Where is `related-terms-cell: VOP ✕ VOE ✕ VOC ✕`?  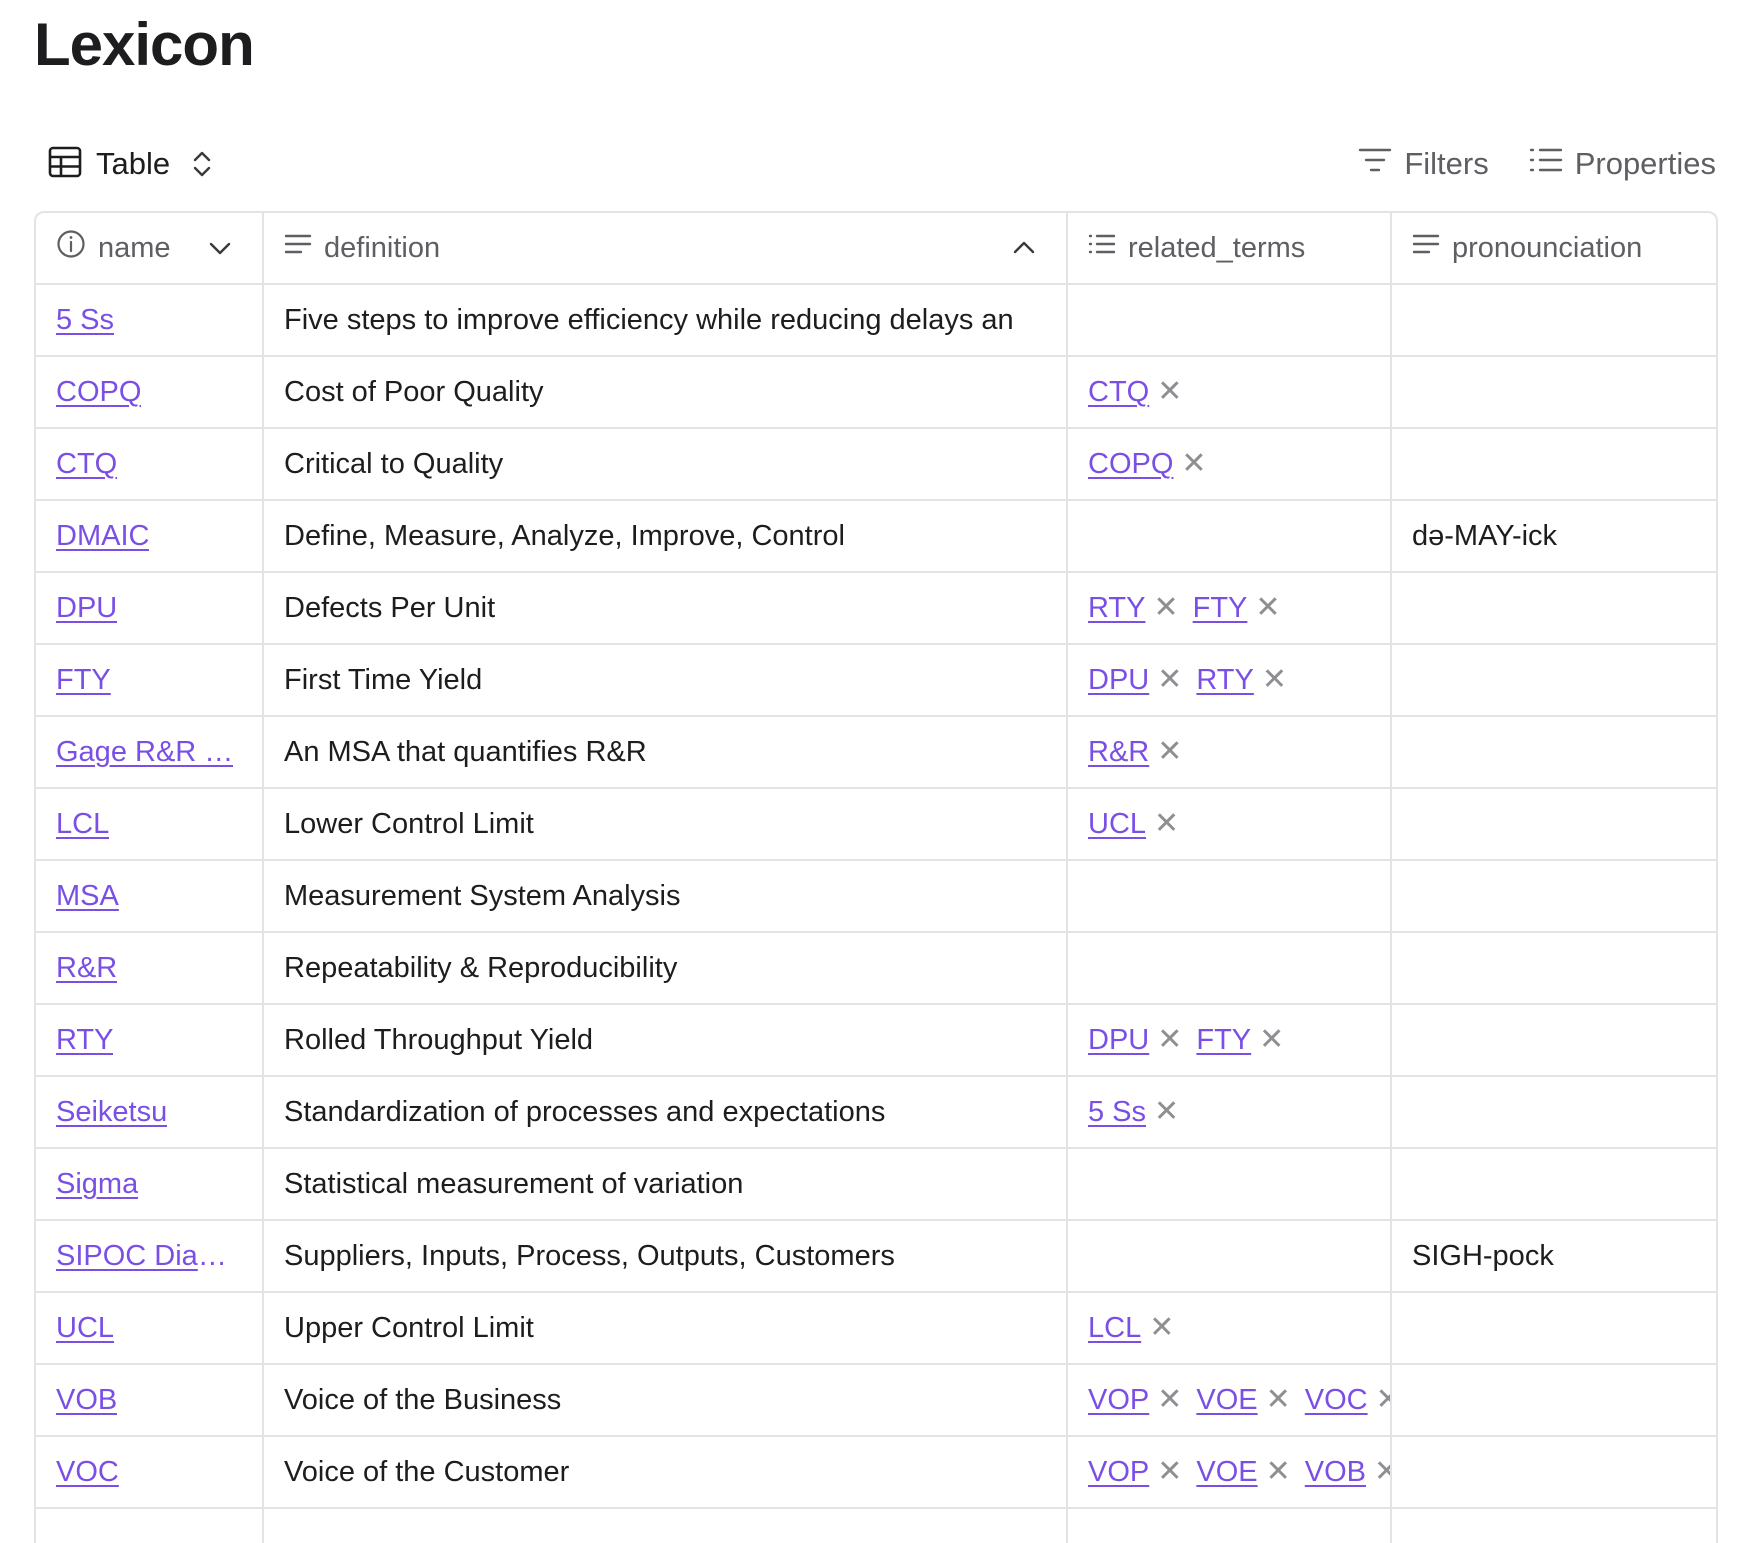 related-terms-cell: VOP ✕ VOE ✕ VOC ✕ is located at coordinates (1230, 1400).